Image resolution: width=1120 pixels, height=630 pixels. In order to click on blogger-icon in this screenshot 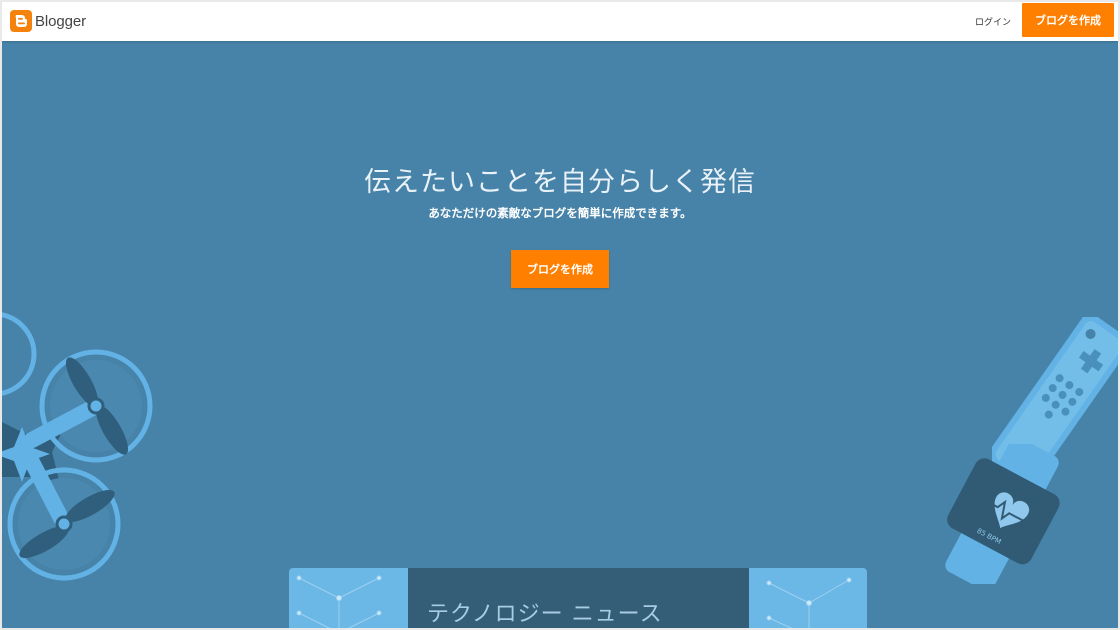, I will do `click(21, 21)`.